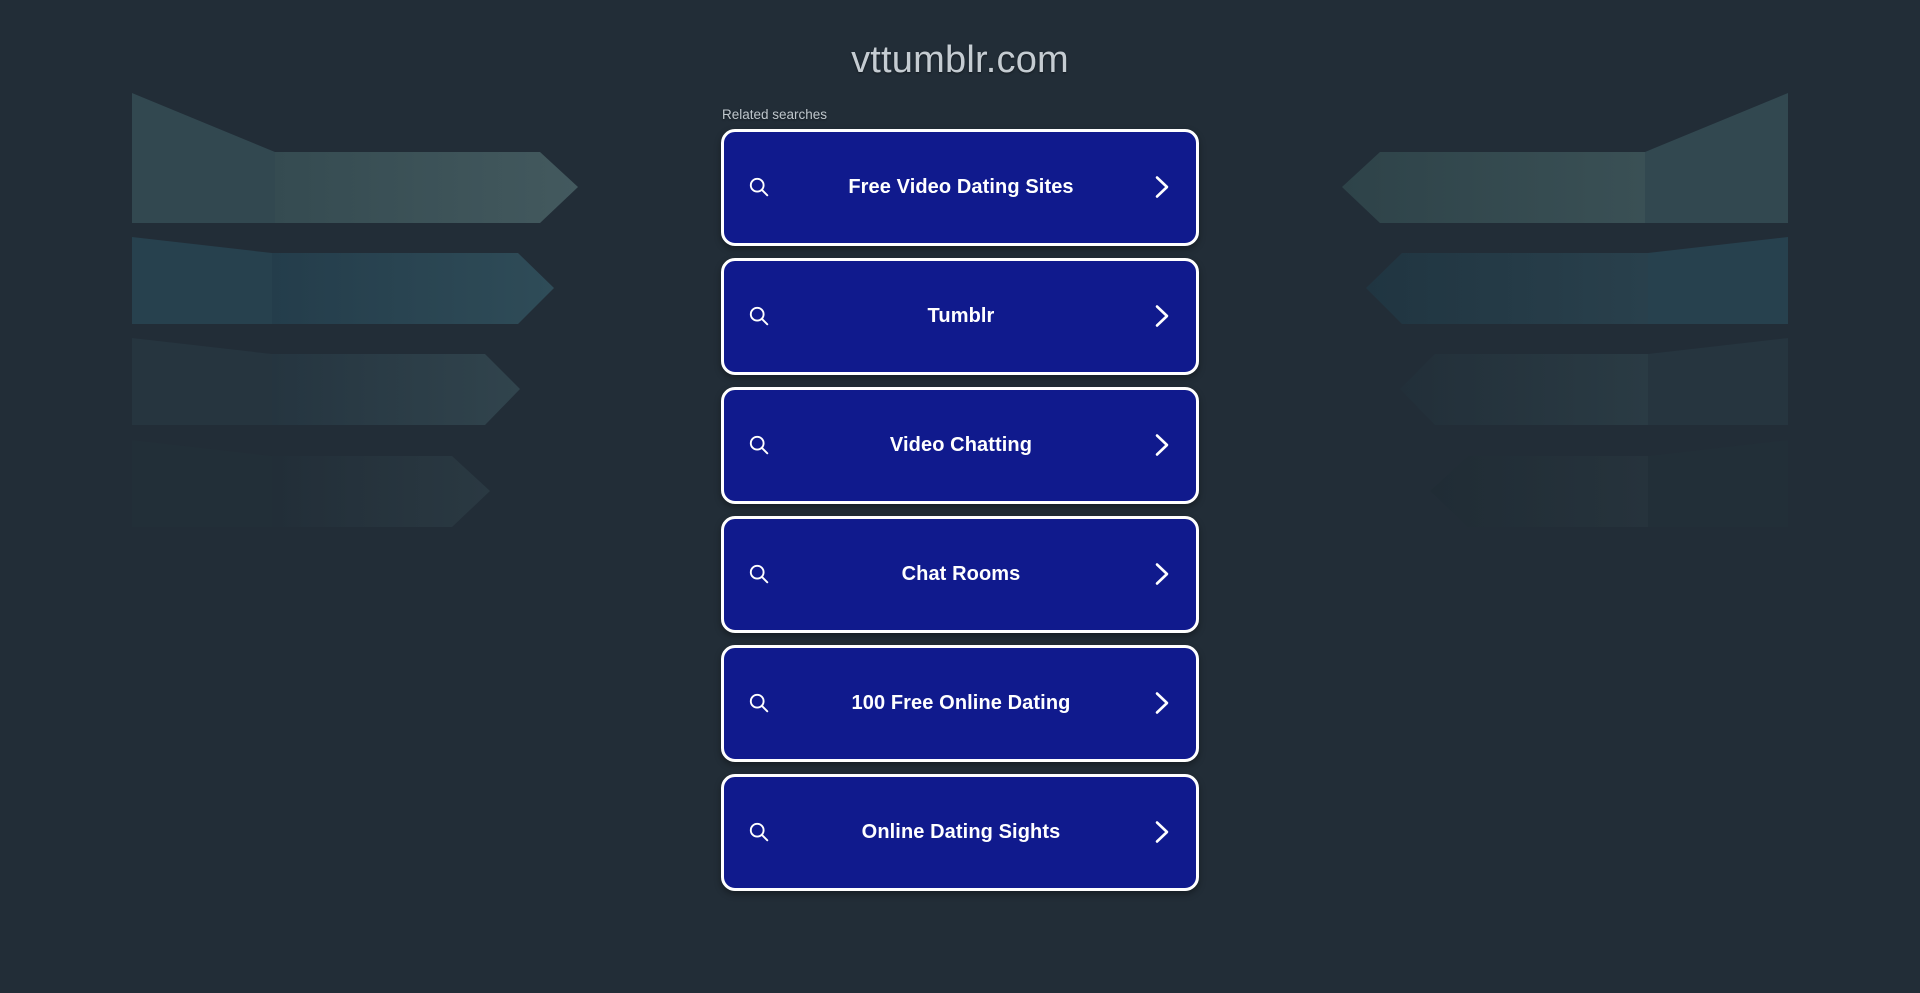 Image resolution: width=1920 pixels, height=993 pixels. I want to click on related-search-card-5: Online Dating Sights, so click(960, 832).